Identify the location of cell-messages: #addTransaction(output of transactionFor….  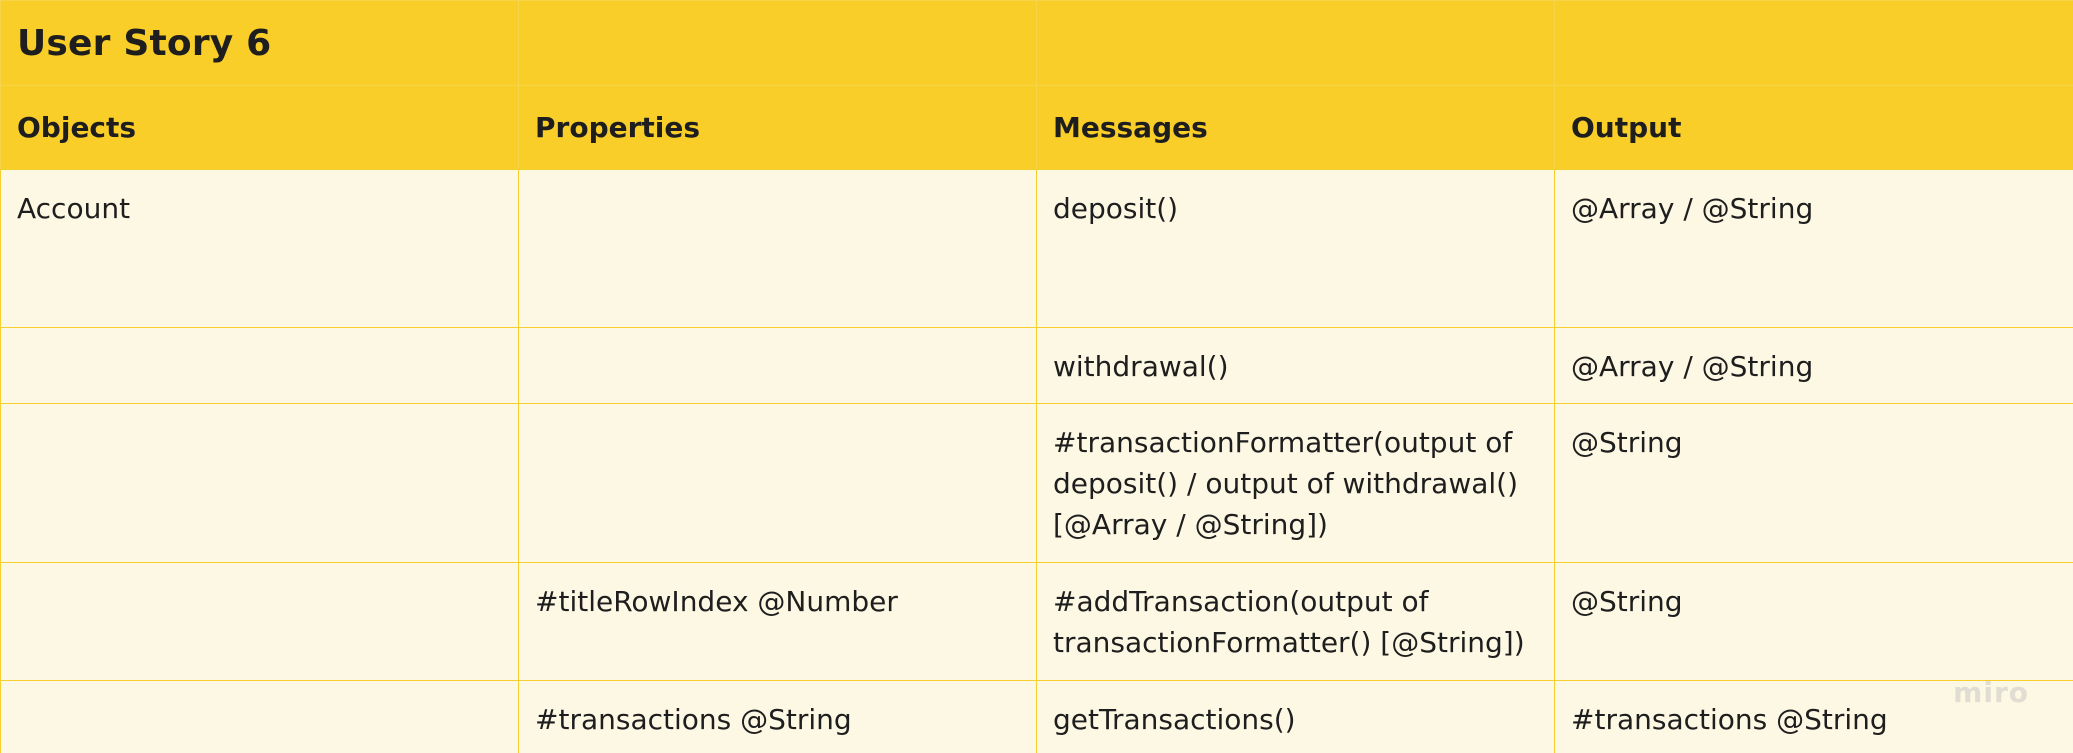
(1295, 621).